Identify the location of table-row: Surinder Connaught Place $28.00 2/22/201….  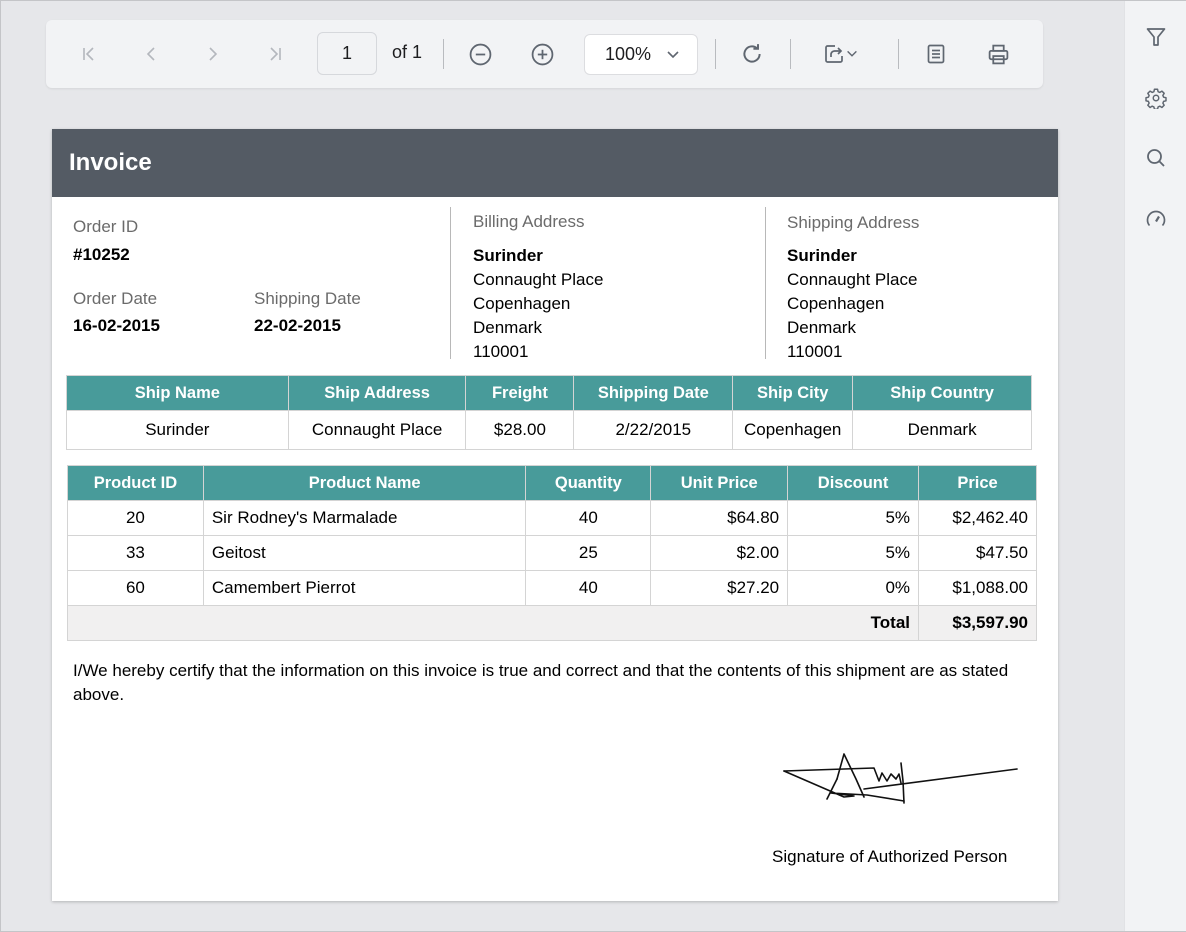
(549, 430).